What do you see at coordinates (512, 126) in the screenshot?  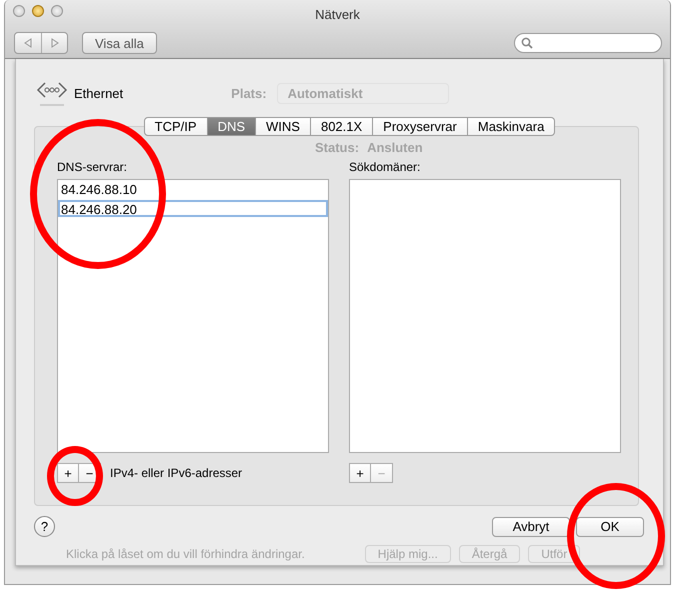 I see `tab: Maskinvara` at bounding box center [512, 126].